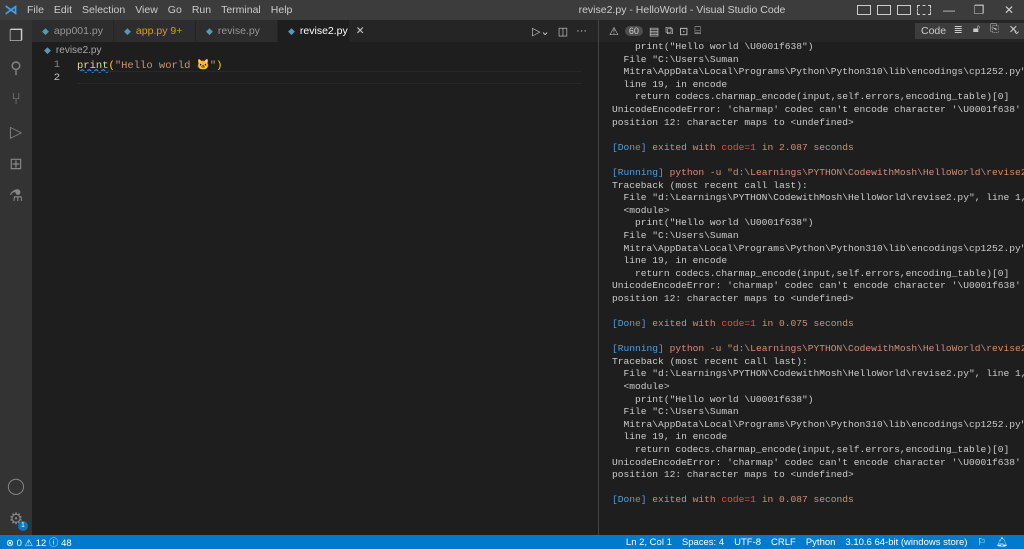  I want to click on tab-revise2: ◆ revise2.py ✕, so click(321, 31).